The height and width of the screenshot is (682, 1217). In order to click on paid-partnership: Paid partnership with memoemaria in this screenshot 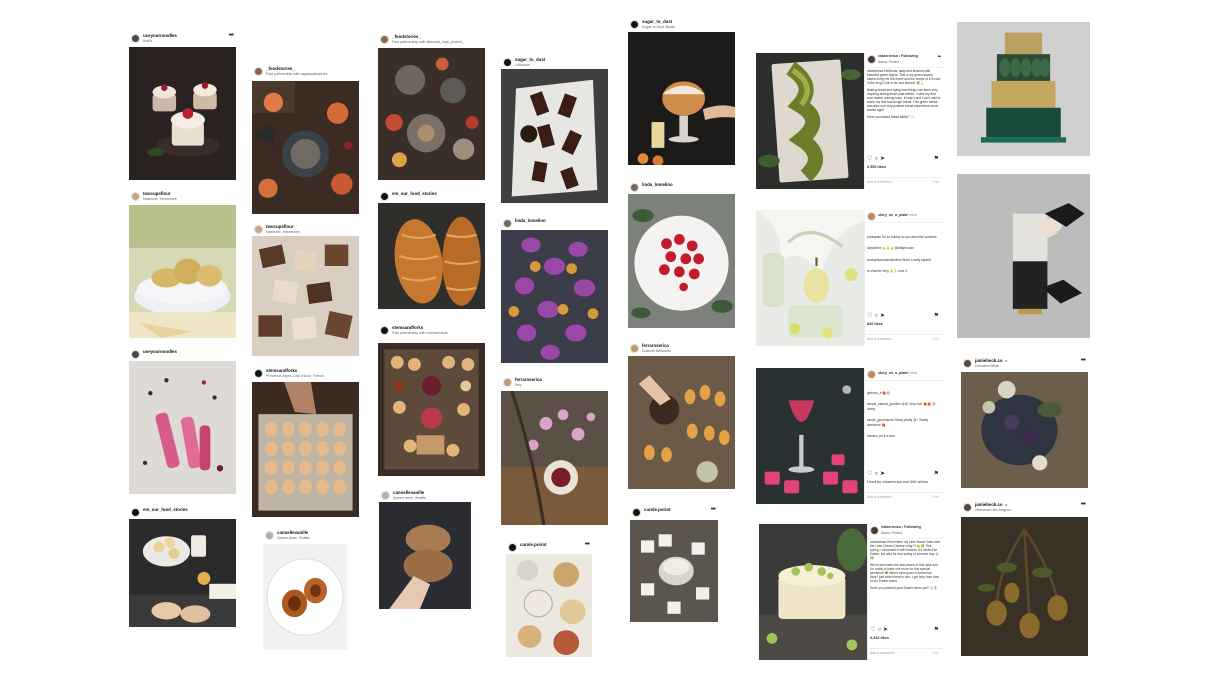, I will do `click(420, 333)`.